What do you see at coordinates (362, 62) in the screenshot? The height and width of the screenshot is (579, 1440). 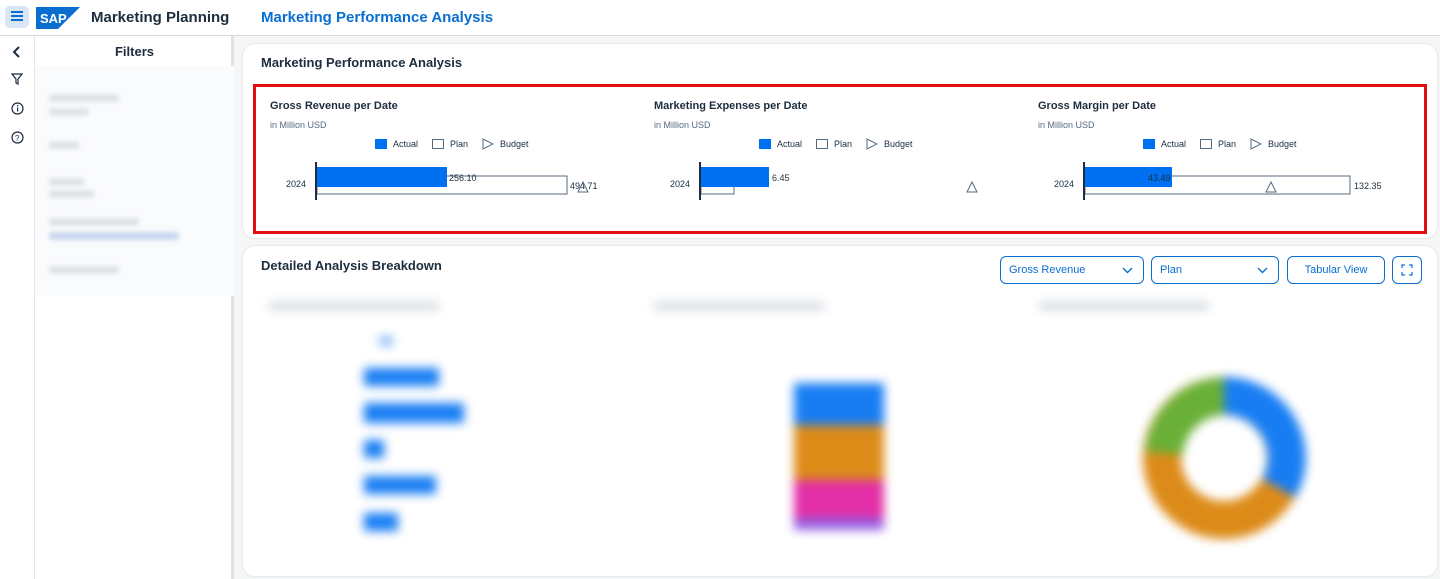 I see `kpi-card-title: Marketing Performance Analysis` at bounding box center [362, 62].